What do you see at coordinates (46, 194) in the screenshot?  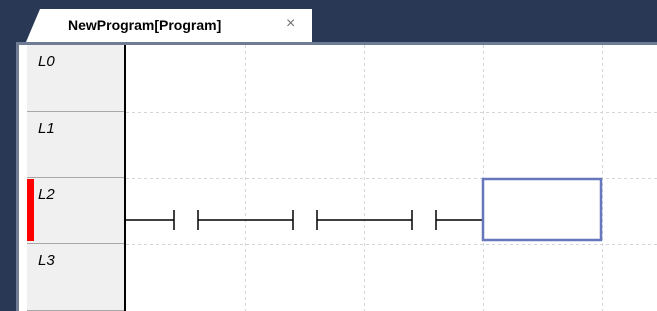 I see `line-label: L2` at bounding box center [46, 194].